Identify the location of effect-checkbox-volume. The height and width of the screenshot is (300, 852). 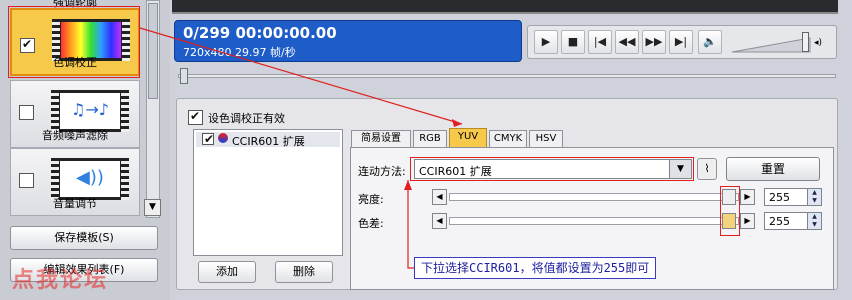
(26, 180).